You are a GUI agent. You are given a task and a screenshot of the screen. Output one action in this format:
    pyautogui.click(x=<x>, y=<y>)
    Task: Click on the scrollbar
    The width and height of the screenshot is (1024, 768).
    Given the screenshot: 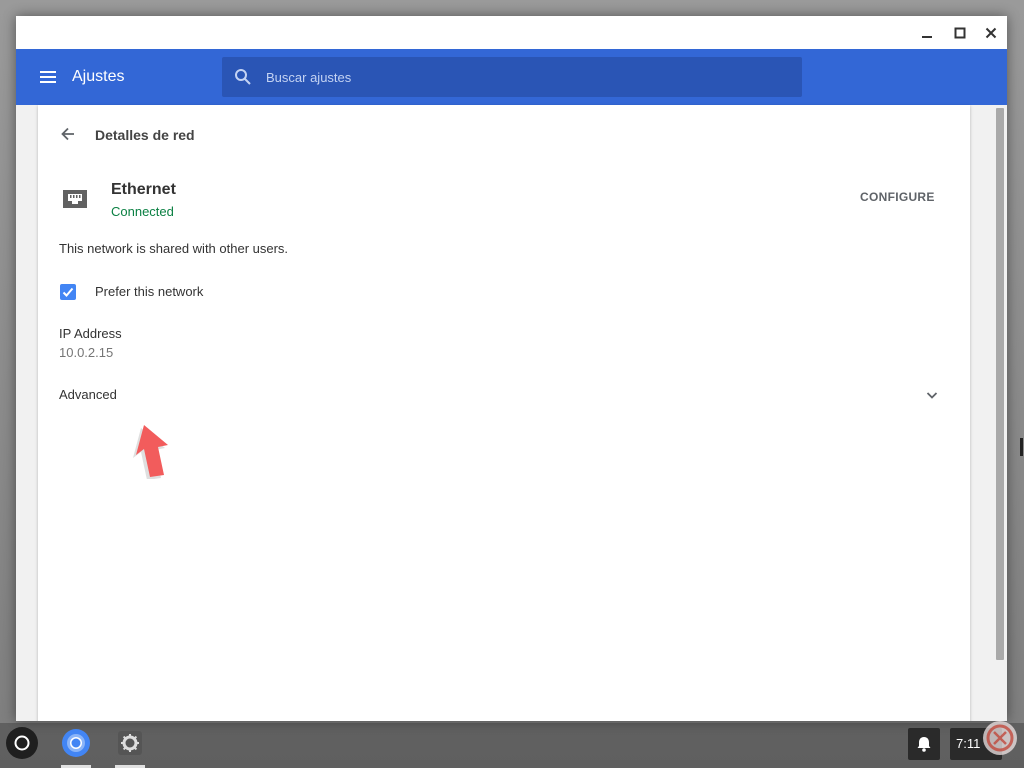 What is the action you would take?
    pyautogui.click(x=1000, y=413)
    